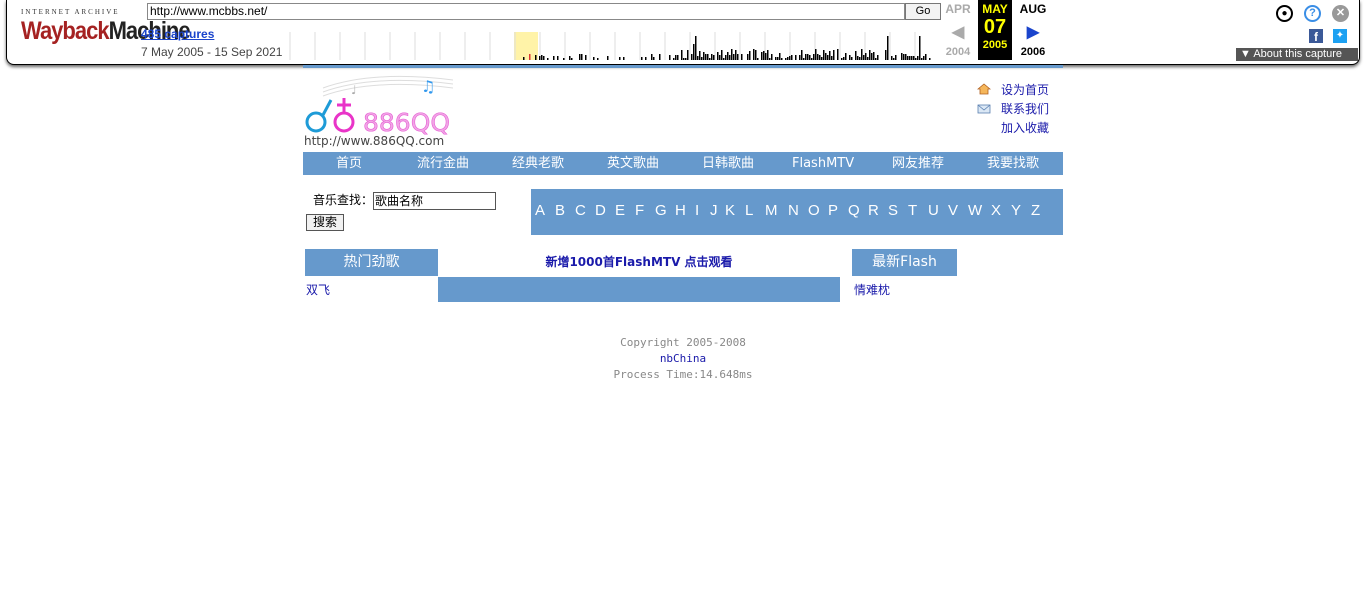 Image resolution: width=1366 pixels, height=597 pixels. What do you see at coordinates (349, 163) in the screenshot?
I see `nav-home: 首页` at bounding box center [349, 163].